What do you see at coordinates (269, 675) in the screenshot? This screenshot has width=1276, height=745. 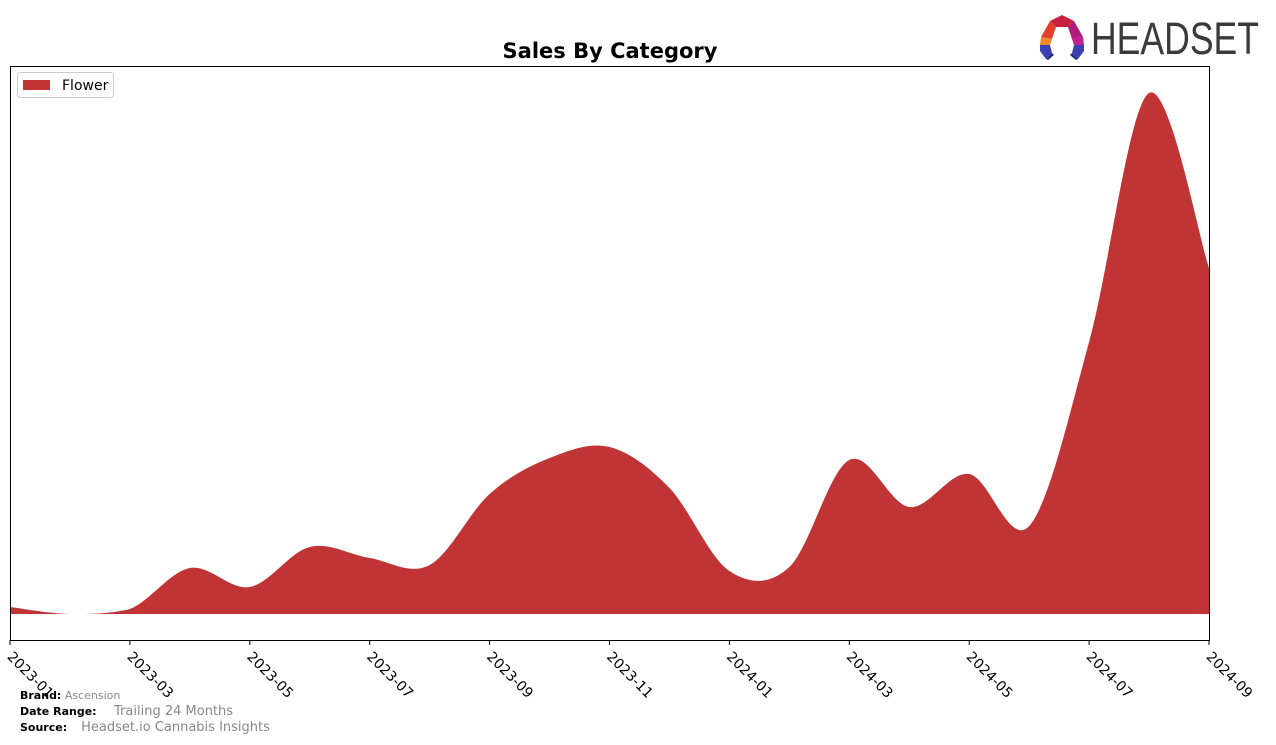 I see `x-tick-label: 2023-05` at bounding box center [269, 675].